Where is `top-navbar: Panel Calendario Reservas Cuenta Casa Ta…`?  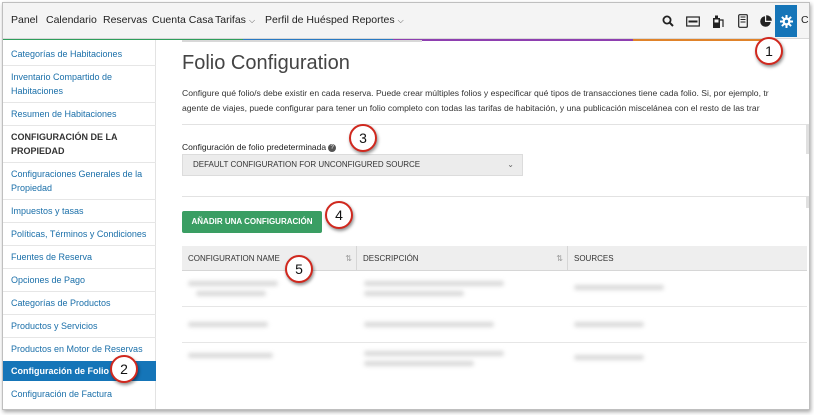 top-navbar: Panel Calendario Reservas Cuenta Casa Ta… is located at coordinates (406, 21).